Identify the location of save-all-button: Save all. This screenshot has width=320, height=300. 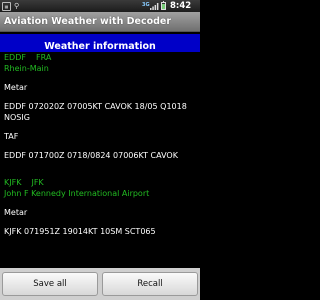
(50, 284).